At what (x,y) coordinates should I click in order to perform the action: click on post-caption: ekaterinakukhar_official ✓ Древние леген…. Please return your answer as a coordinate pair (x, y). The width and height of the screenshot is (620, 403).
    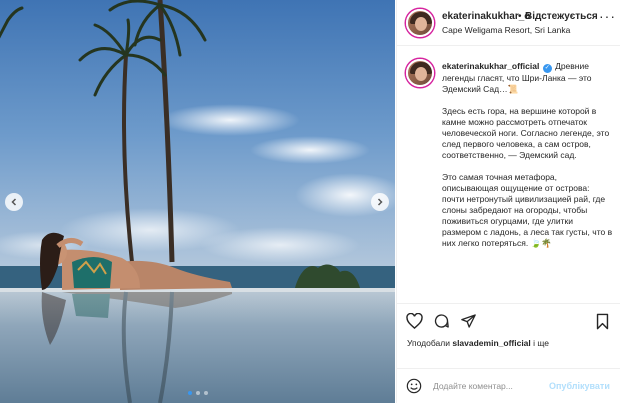
    Looking at the image, I should click on (528, 155).